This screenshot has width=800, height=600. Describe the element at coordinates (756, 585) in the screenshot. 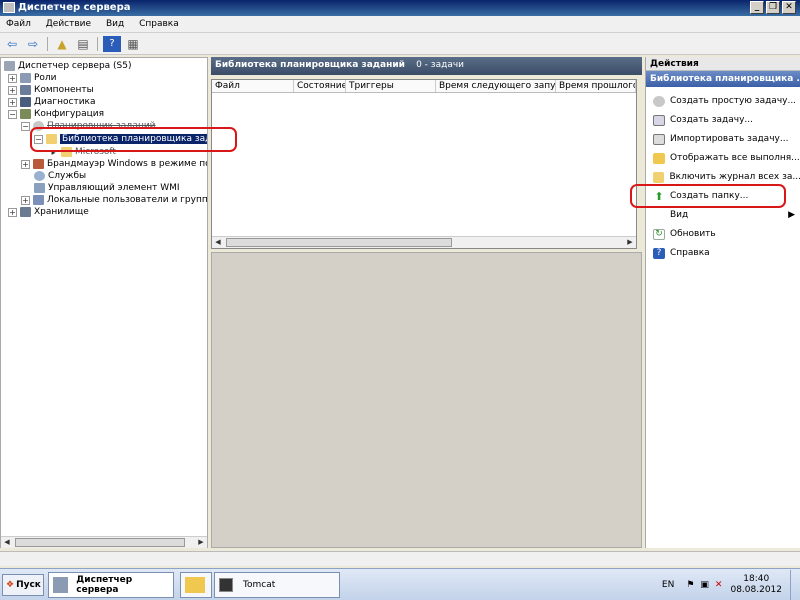

I see `clock: 18:40 08.08.2012` at that location.